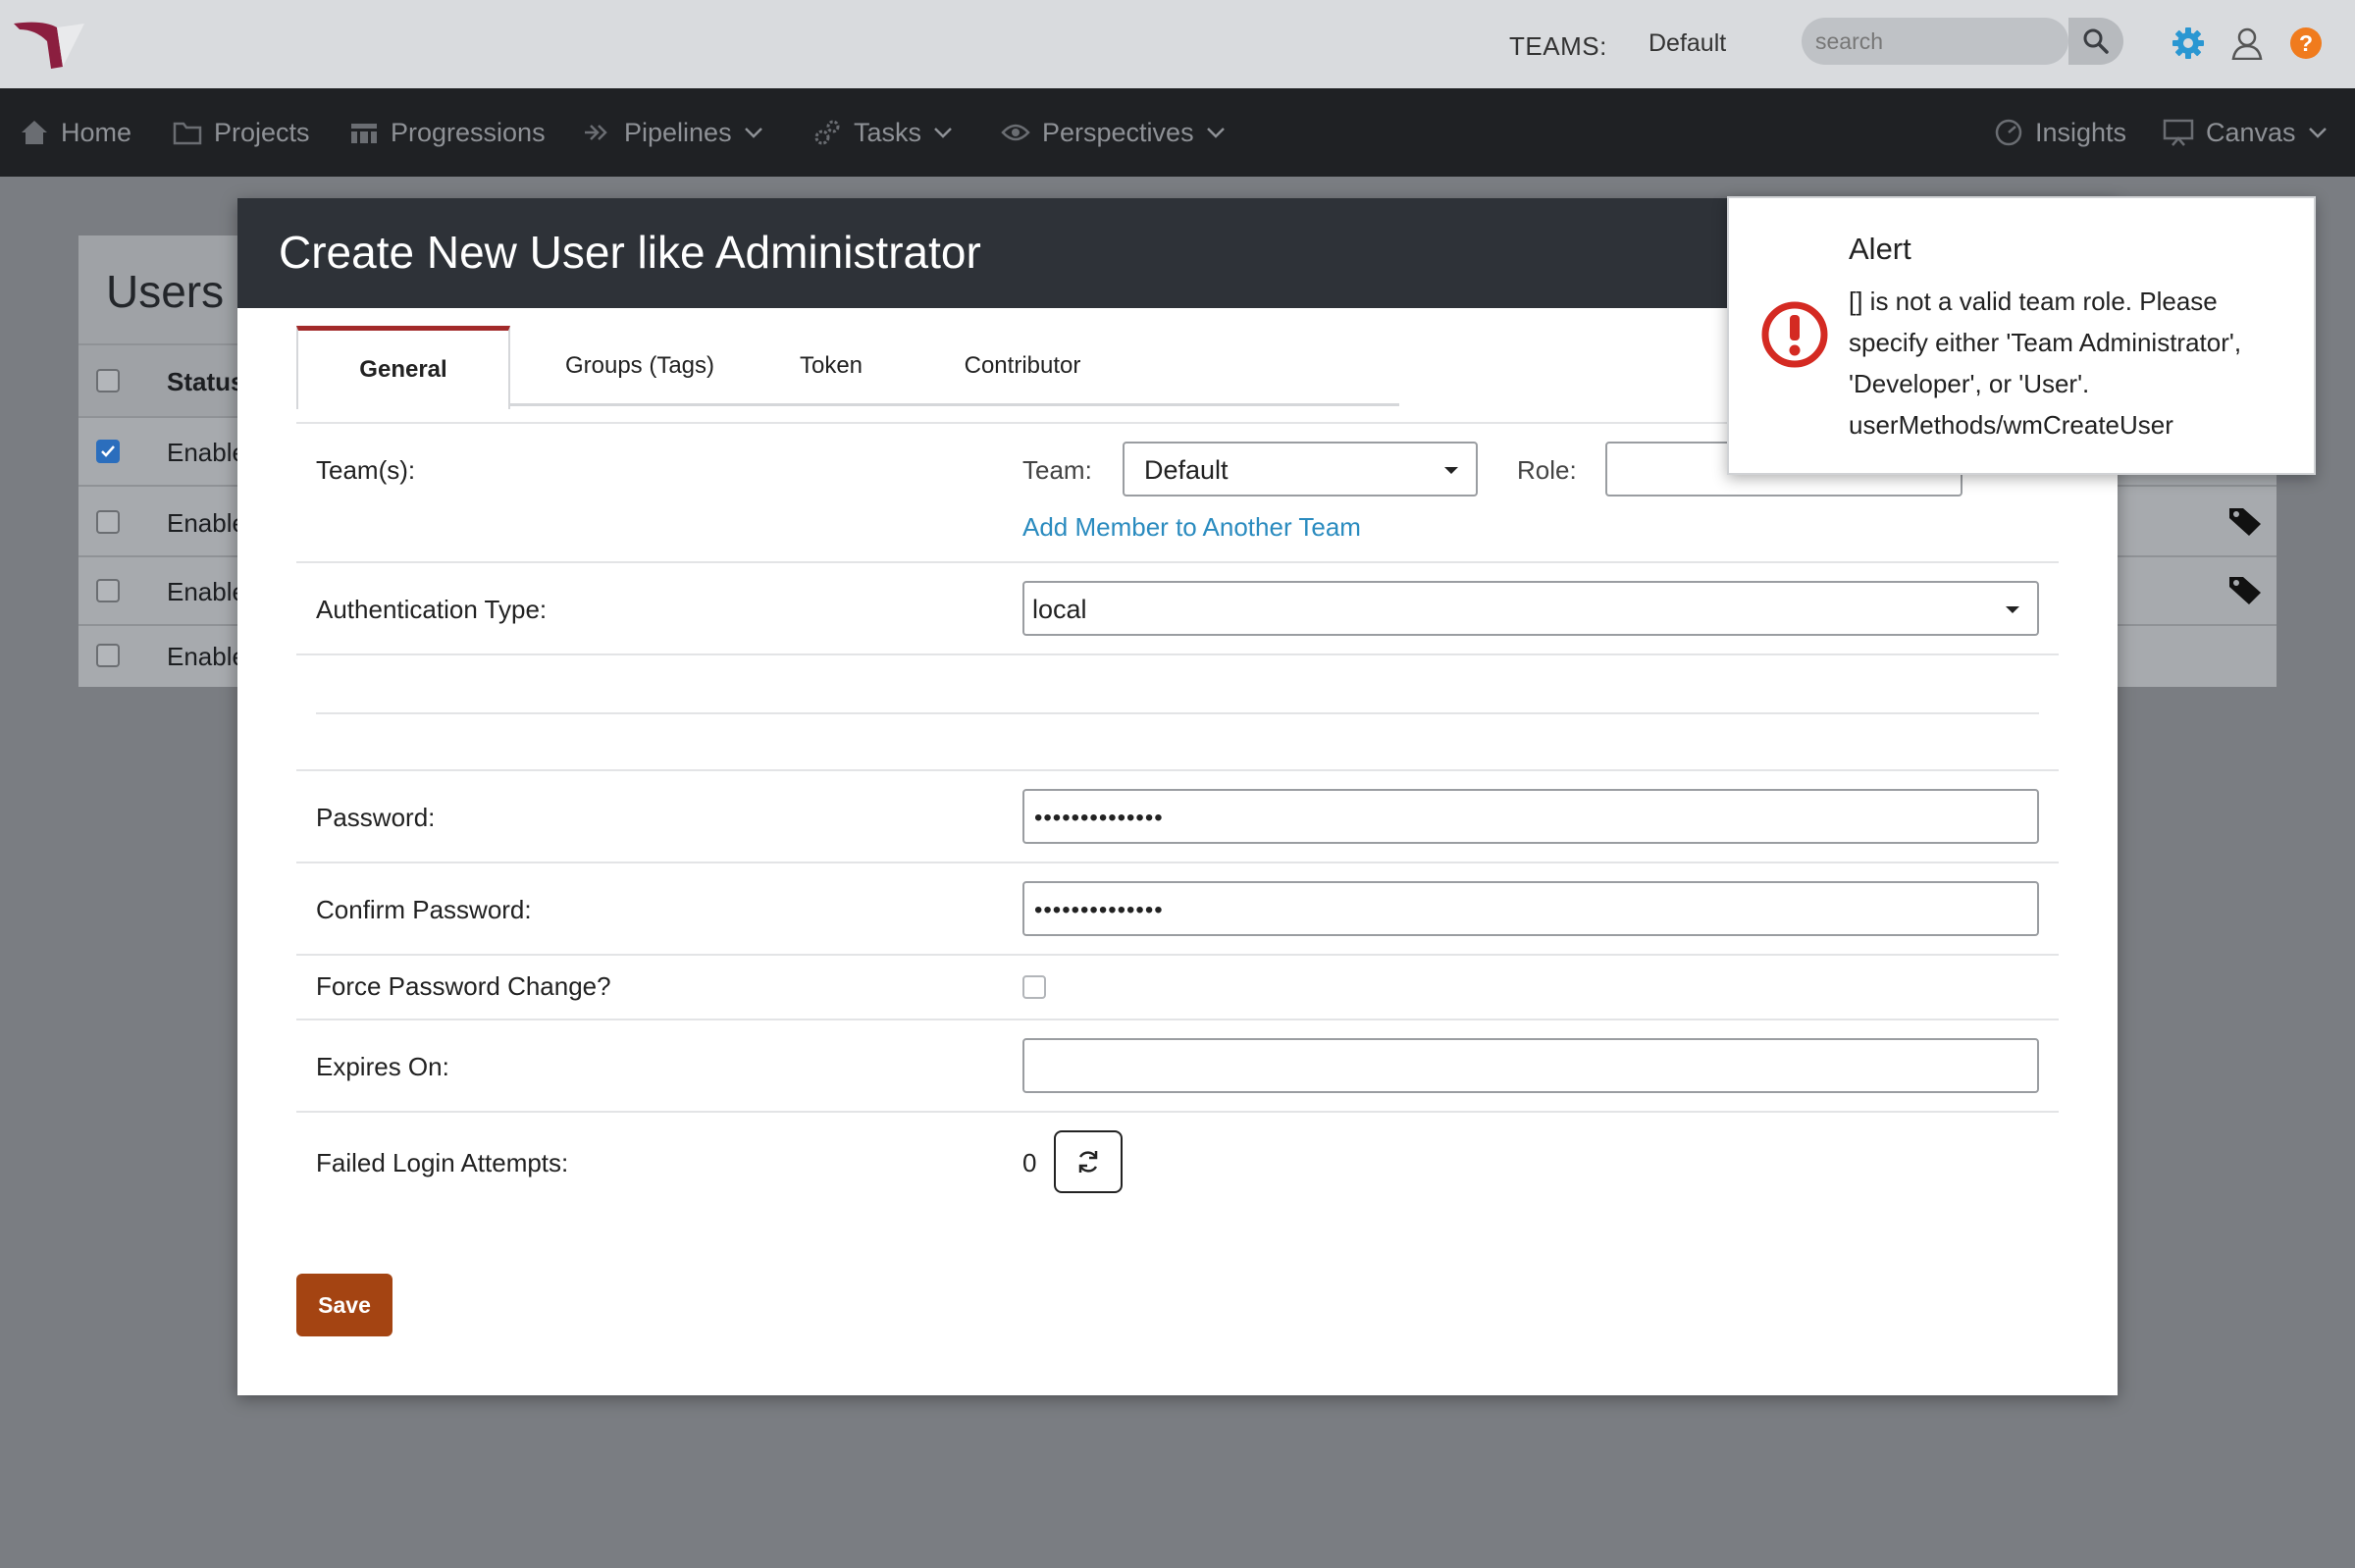  I want to click on settings-button, so click(2188, 43).